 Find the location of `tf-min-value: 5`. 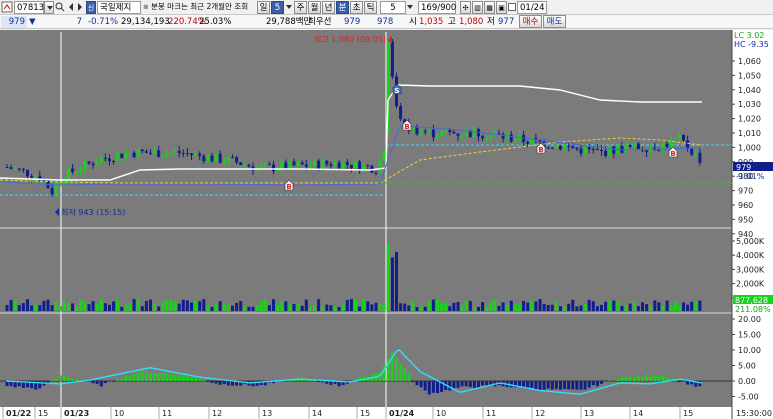

tf-min-value: 5 is located at coordinates (277, 7).